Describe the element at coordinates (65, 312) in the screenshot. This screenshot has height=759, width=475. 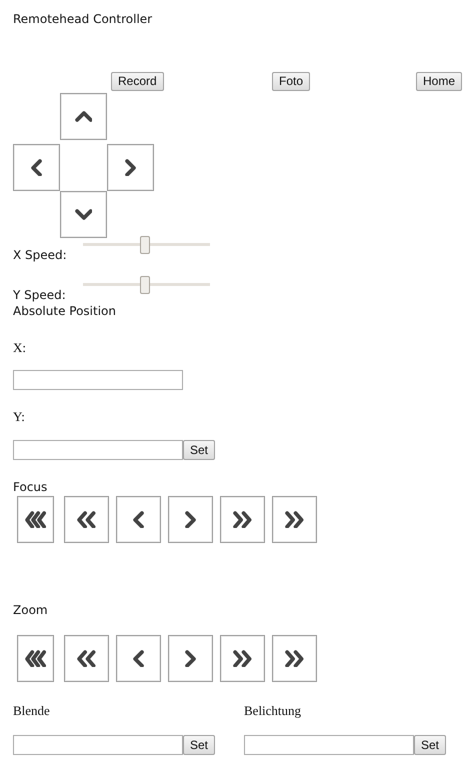
I see `section-heading: Absolute Position` at that location.